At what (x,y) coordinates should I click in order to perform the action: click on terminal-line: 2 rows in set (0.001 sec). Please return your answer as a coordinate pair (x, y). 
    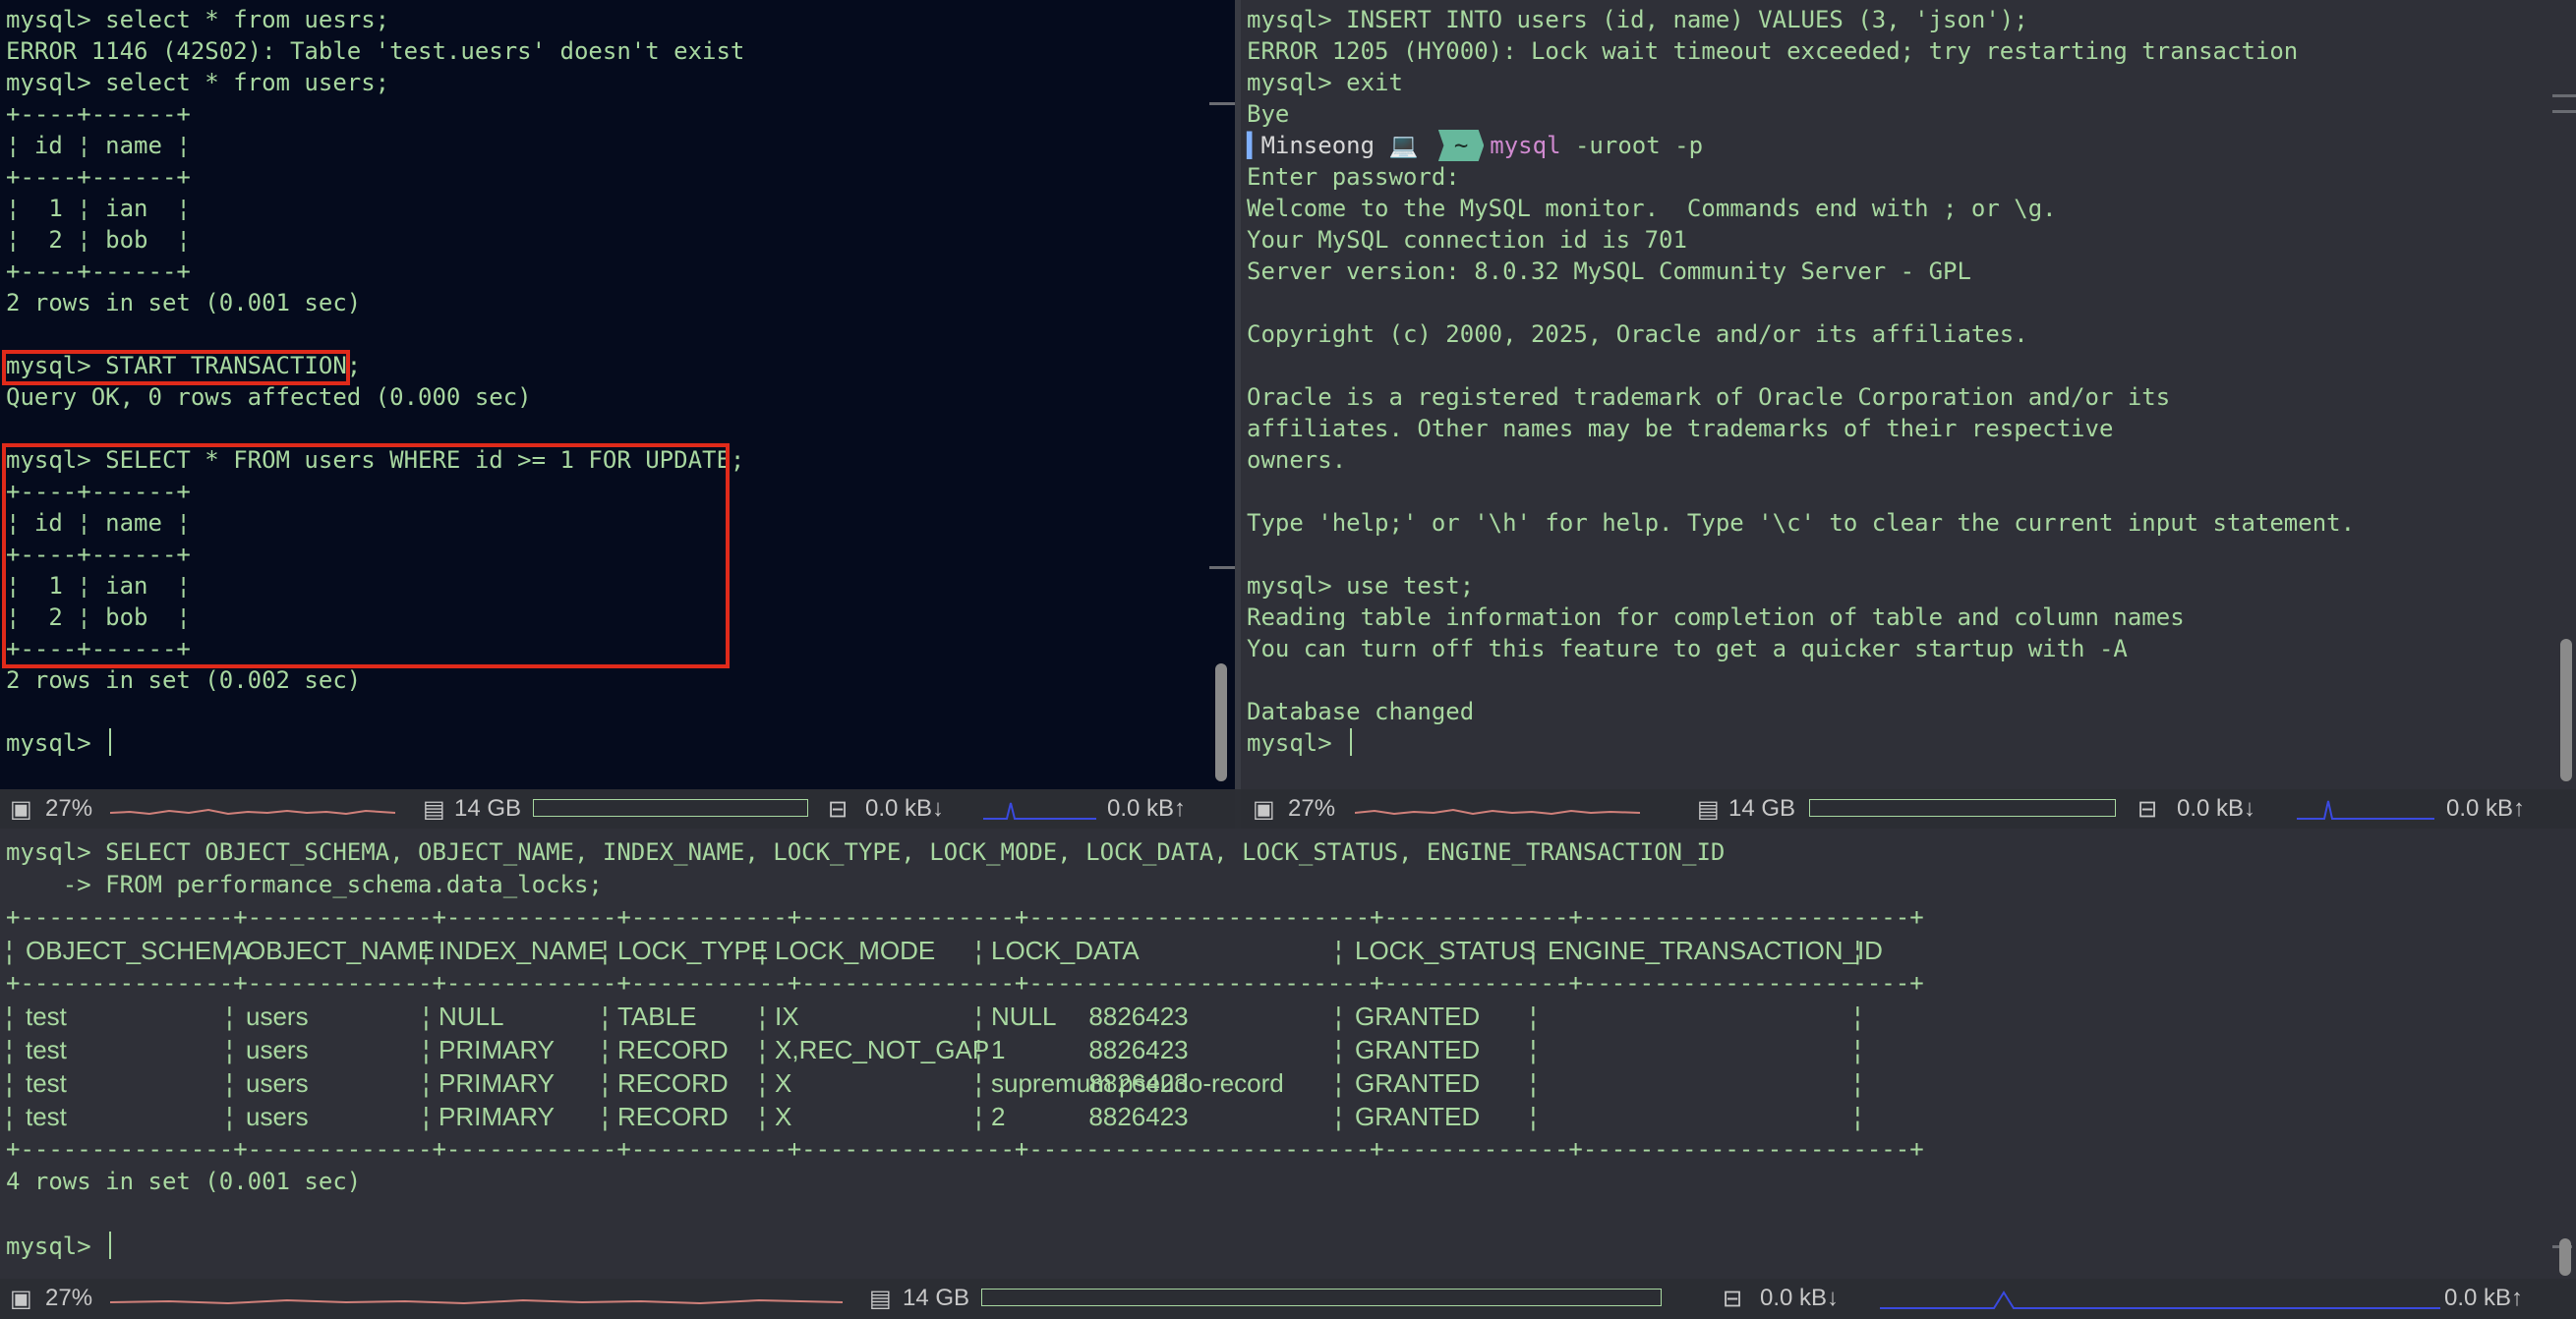
    Looking at the image, I should click on (375, 302).